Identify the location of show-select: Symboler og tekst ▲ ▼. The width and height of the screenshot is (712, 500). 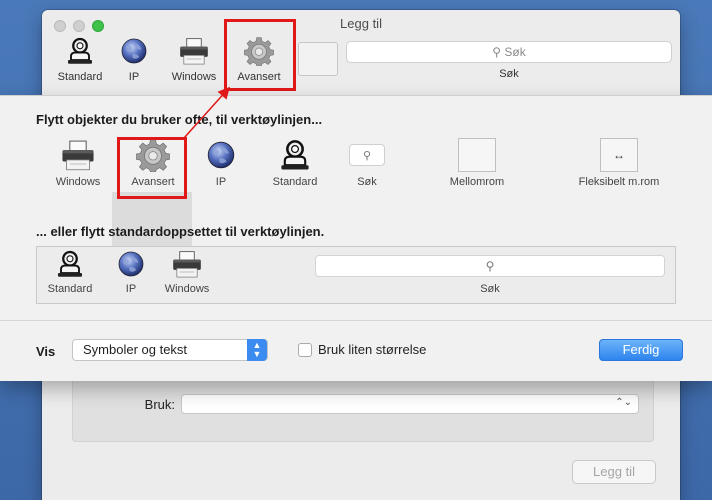
(170, 350).